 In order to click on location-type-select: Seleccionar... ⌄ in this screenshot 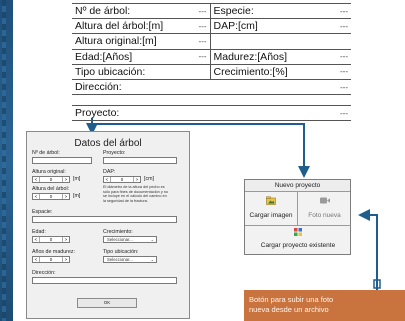, I will do `click(130, 259)`.